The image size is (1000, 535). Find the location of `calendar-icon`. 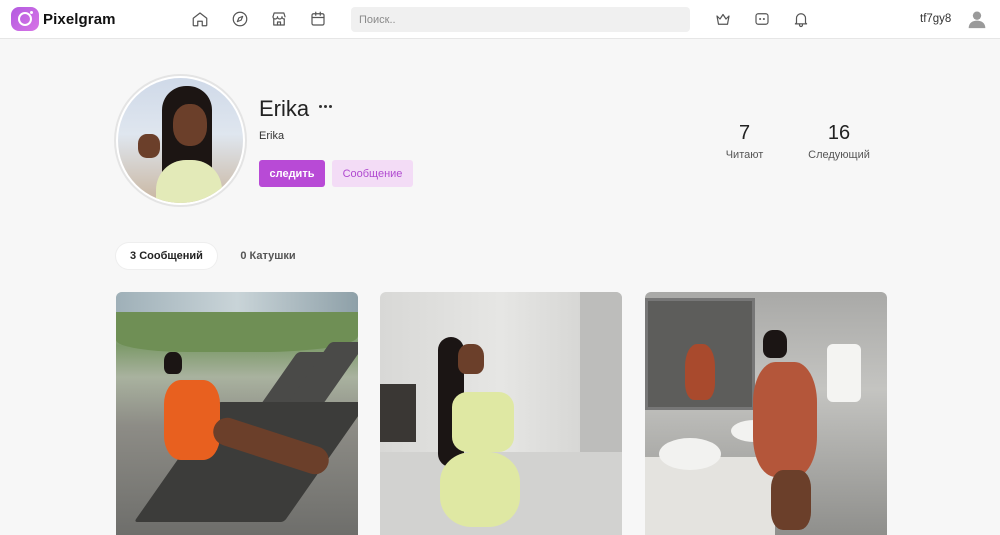

calendar-icon is located at coordinates (318, 19).